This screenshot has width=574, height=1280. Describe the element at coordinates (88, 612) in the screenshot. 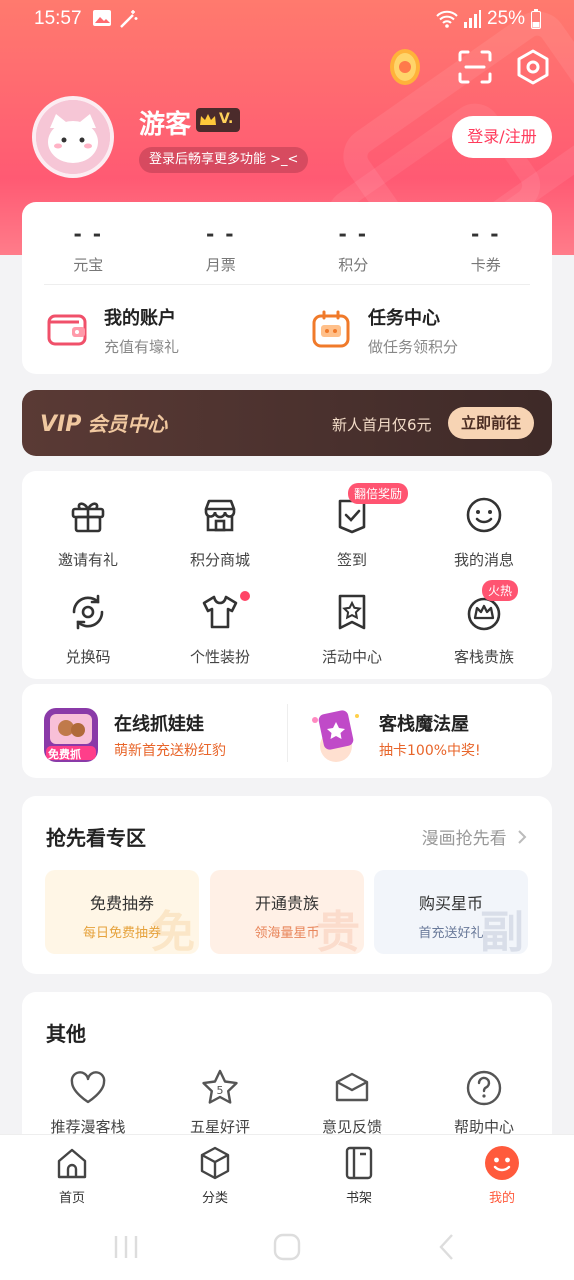

I see `redeem-icon` at that location.